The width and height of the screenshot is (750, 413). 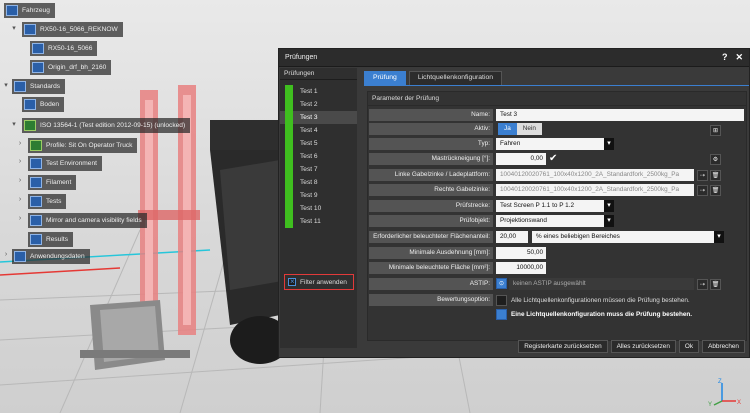 What do you see at coordinates (87, 220) in the screenshot?
I see `tree-item-mirror: Mirror and camera visibility fields` at bounding box center [87, 220].